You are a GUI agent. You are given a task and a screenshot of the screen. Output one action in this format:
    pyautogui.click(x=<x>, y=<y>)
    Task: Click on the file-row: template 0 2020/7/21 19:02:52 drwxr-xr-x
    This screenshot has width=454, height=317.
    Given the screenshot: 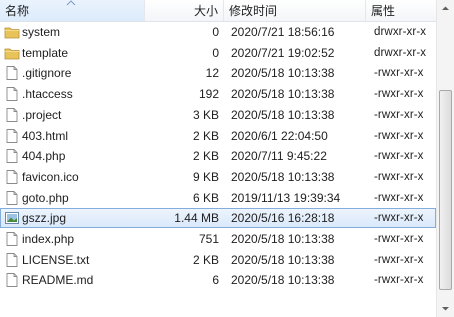 What is the action you would take?
    pyautogui.click(x=218, y=53)
    